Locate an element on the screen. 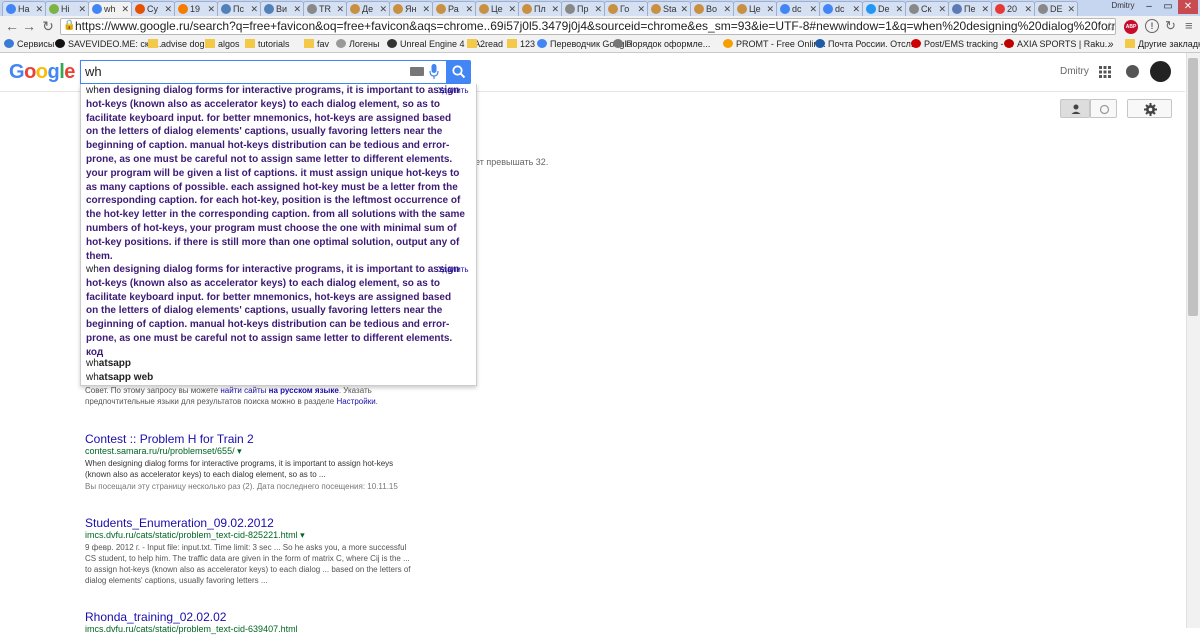 The width and height of the screenshot is (1200, 635). find-sites-link: найти сайты is located at coordinates (243, 390).